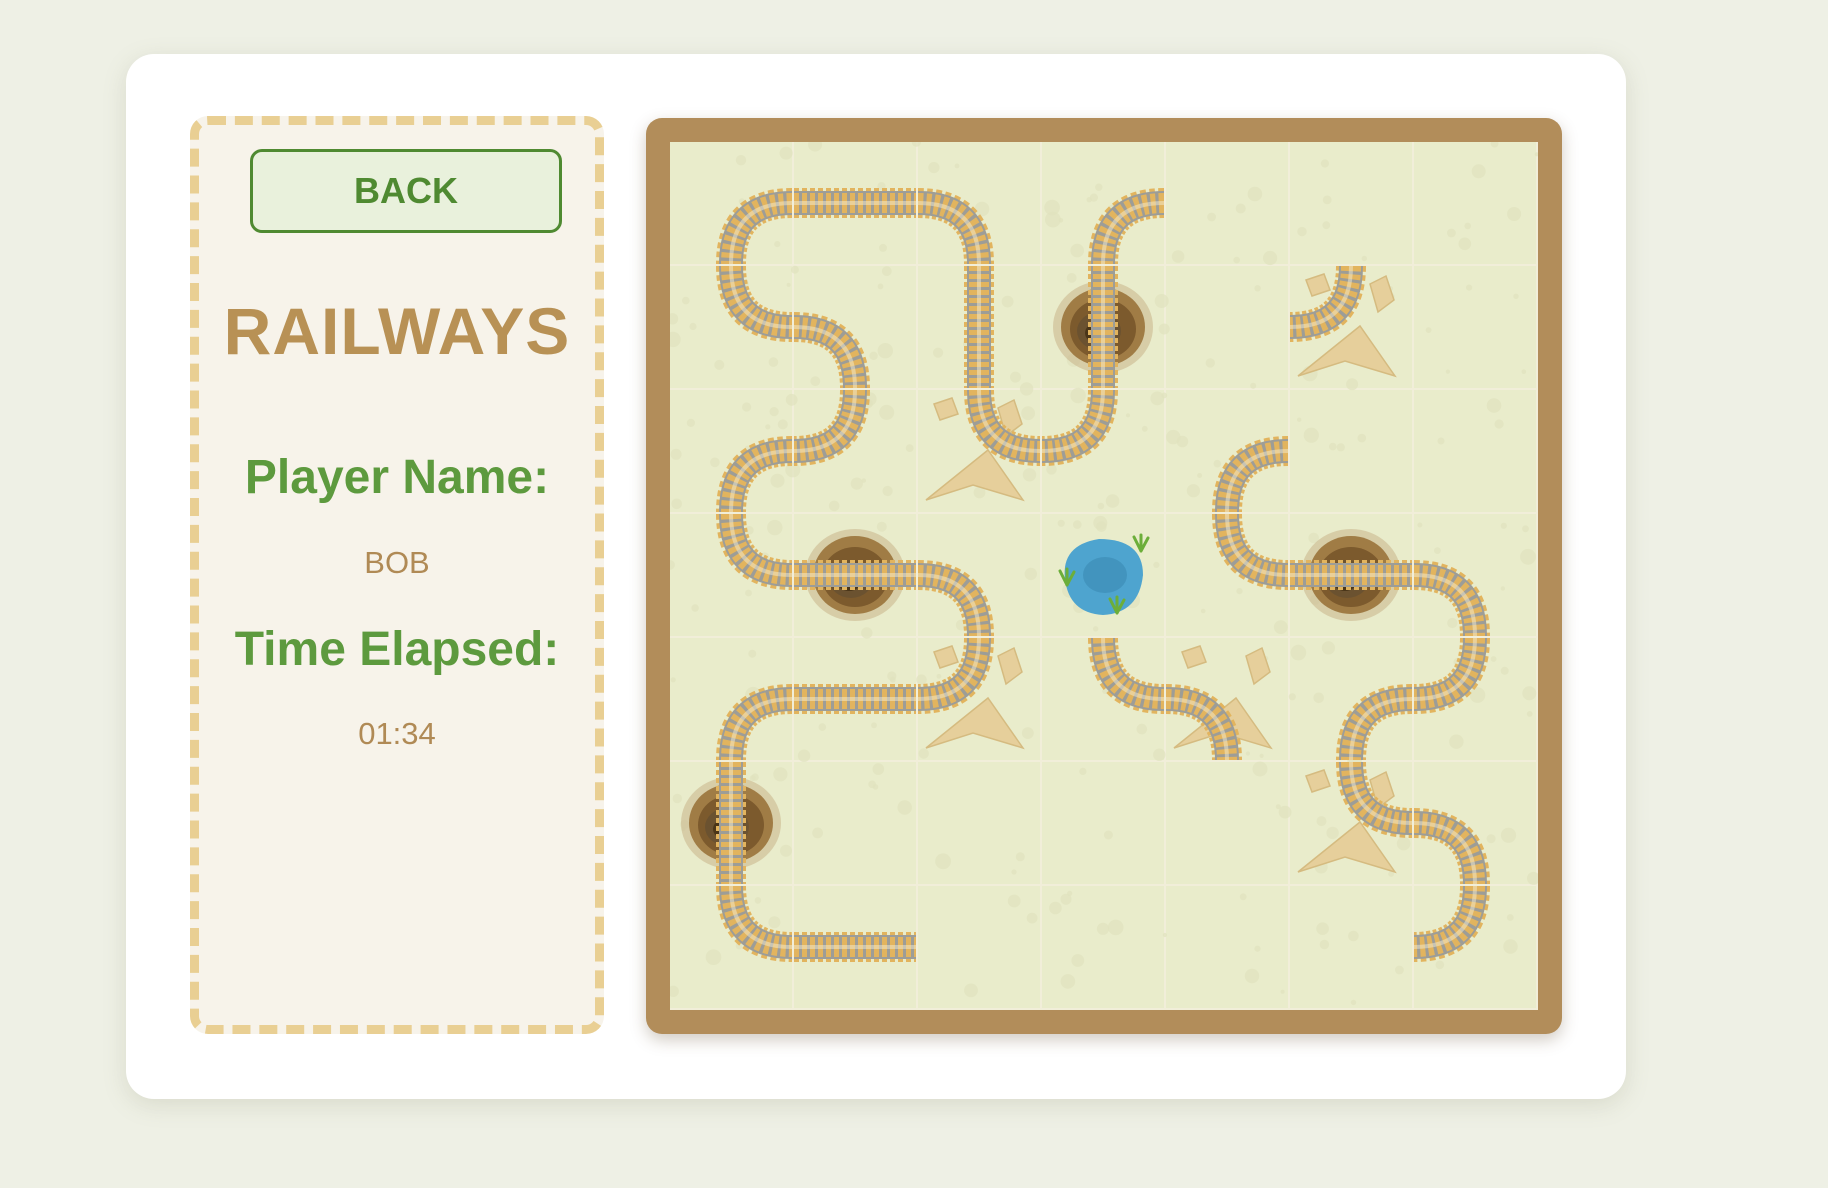 The height and width of the screenshot is (1188, 1828). I want to click on time-elapsed-value: 01:34, so click(397, 733).